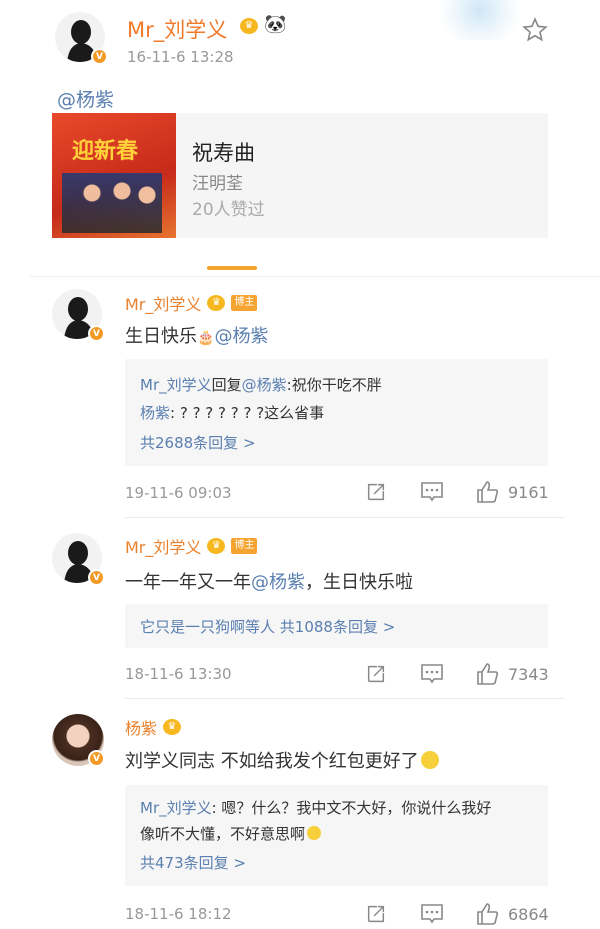 The width and height of the screenshot is (600, 929). I want to click on reply-line: 像听不大懂，不好意思啊, so click(231, 833).